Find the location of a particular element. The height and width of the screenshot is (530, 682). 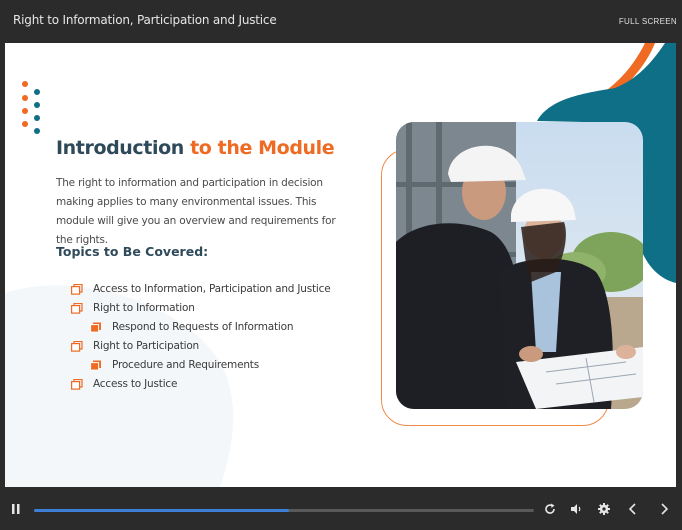

prev-icon is located at coordinates (632, 509).